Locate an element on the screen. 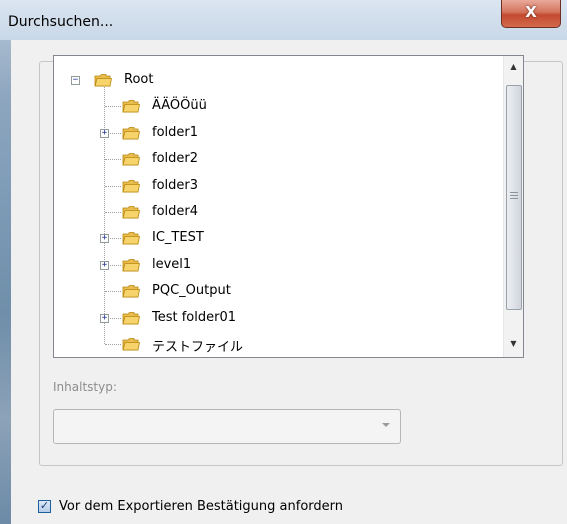 This screenshot has width=567, height=524. tree-item-label: Test folder01 is located at coordinates (194, 317).